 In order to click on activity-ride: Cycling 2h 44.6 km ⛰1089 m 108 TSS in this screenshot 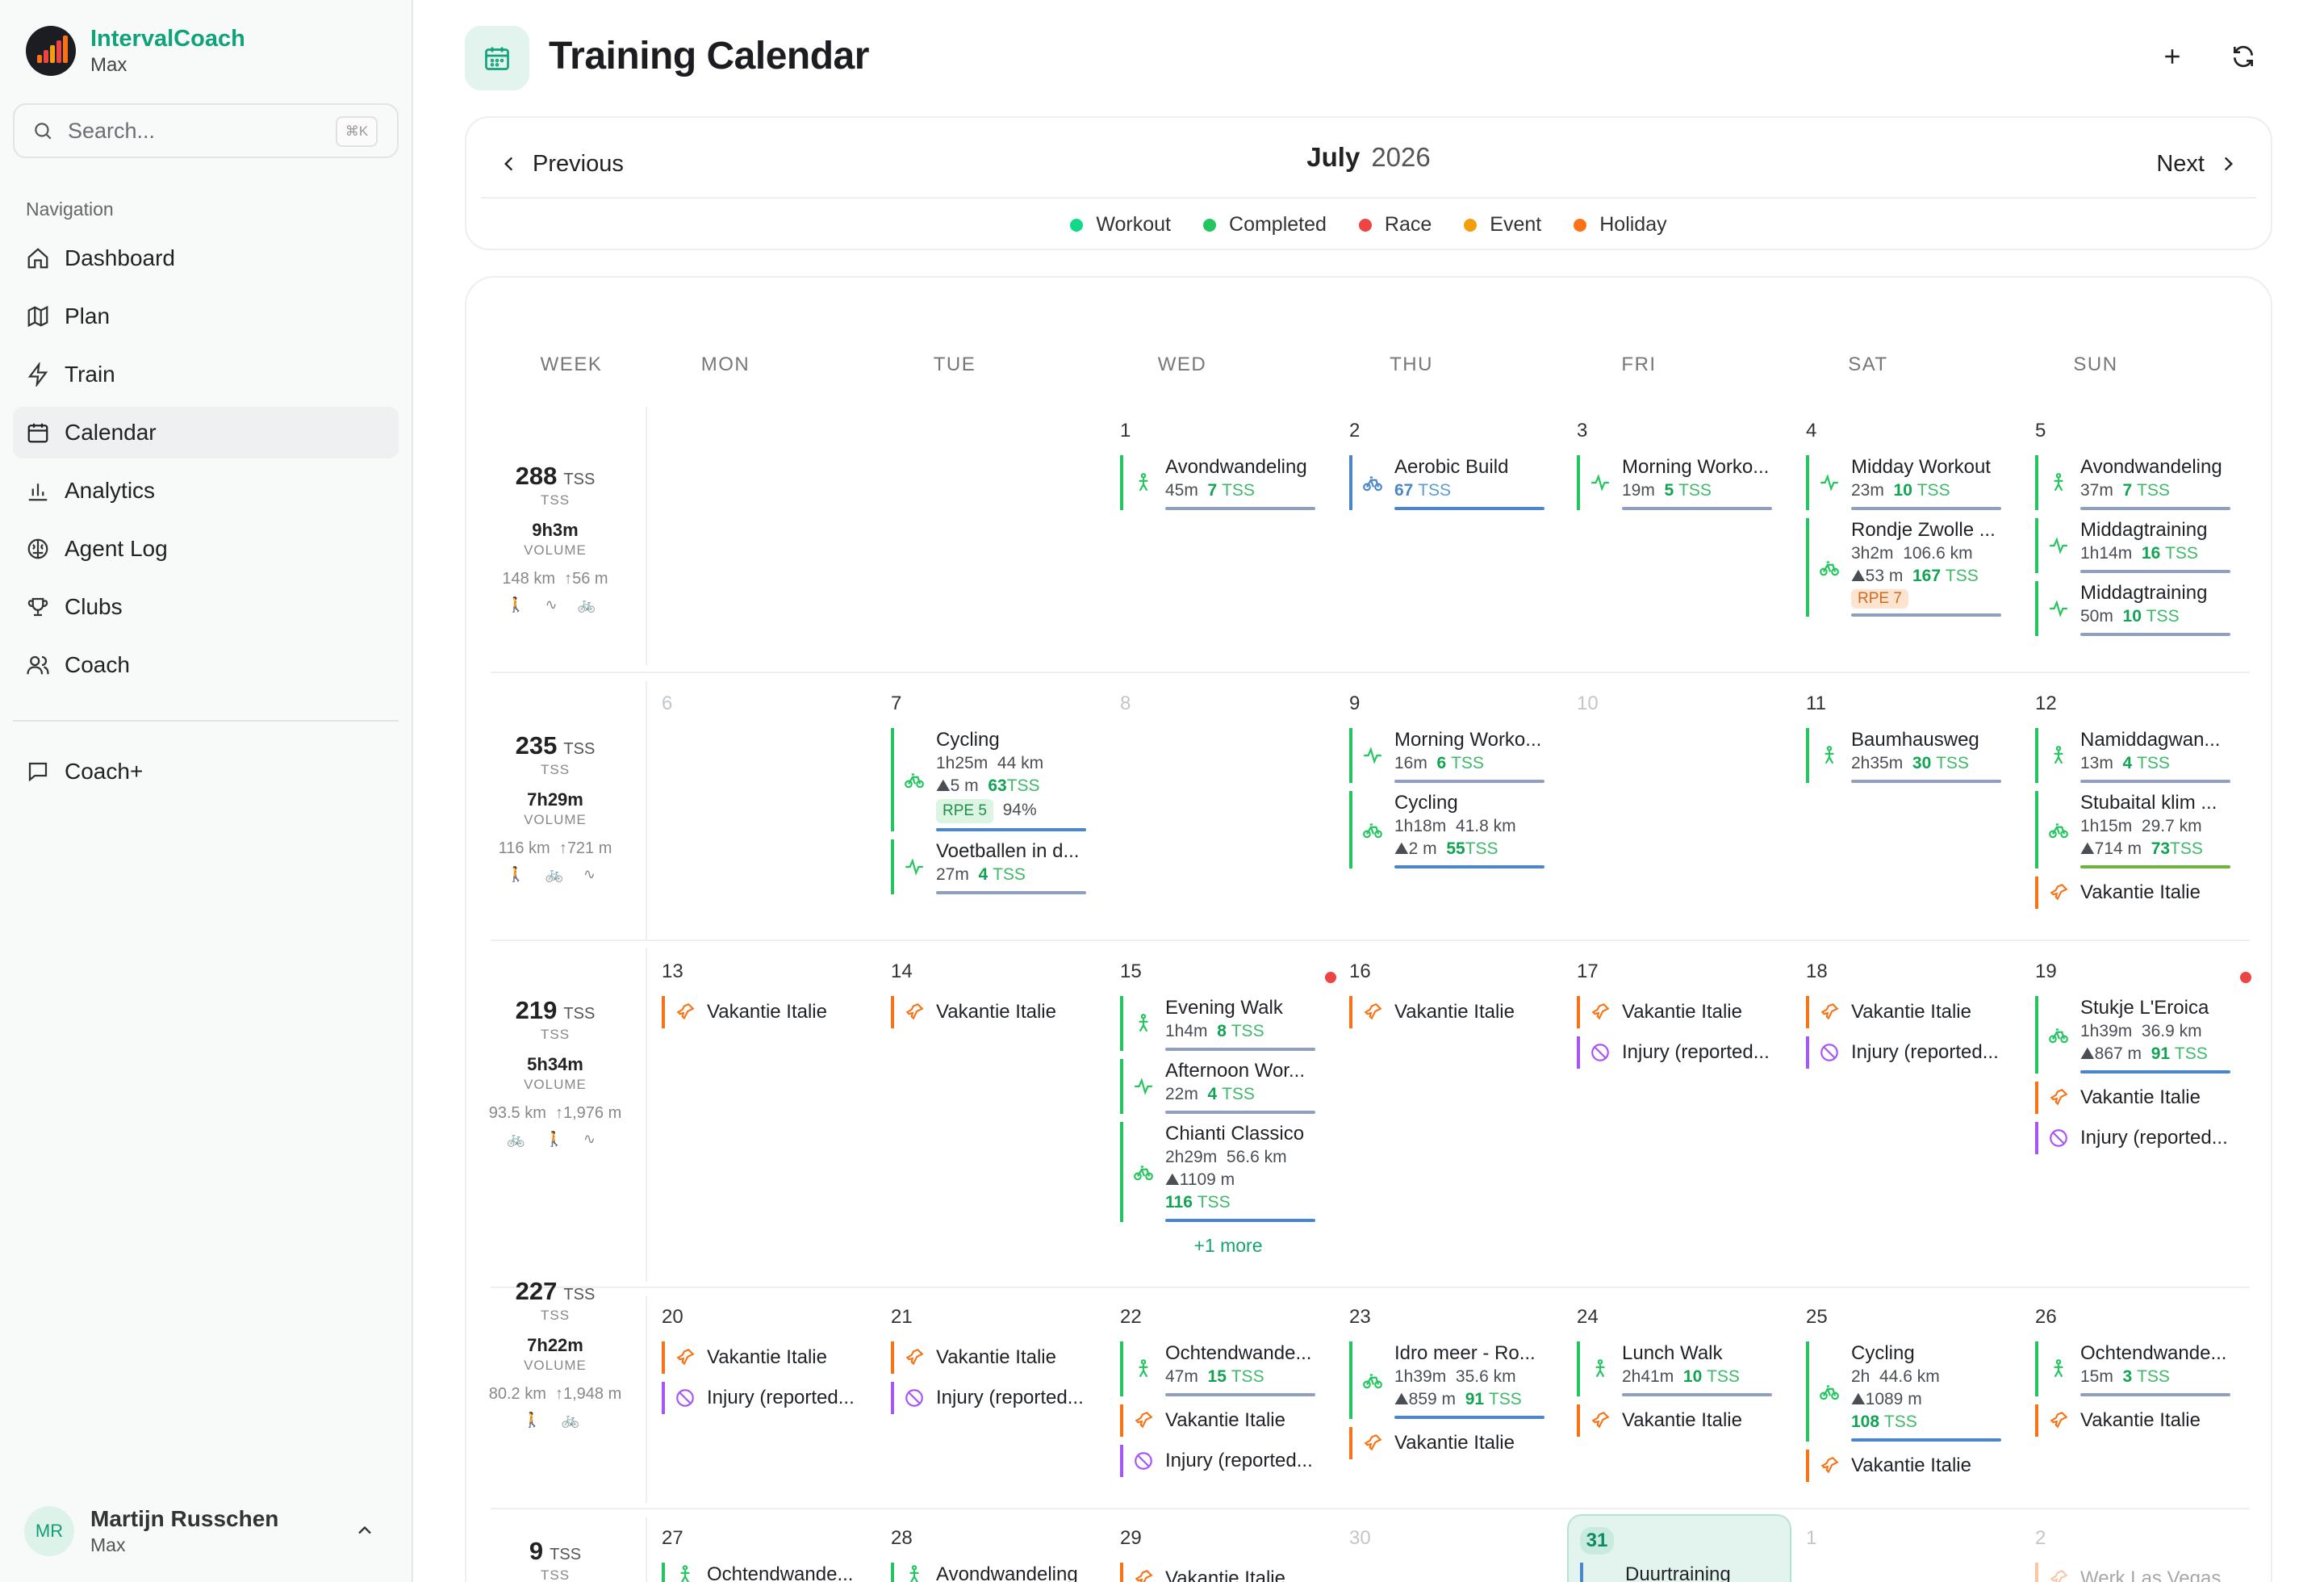, I will do `click(1914, 1391)`.